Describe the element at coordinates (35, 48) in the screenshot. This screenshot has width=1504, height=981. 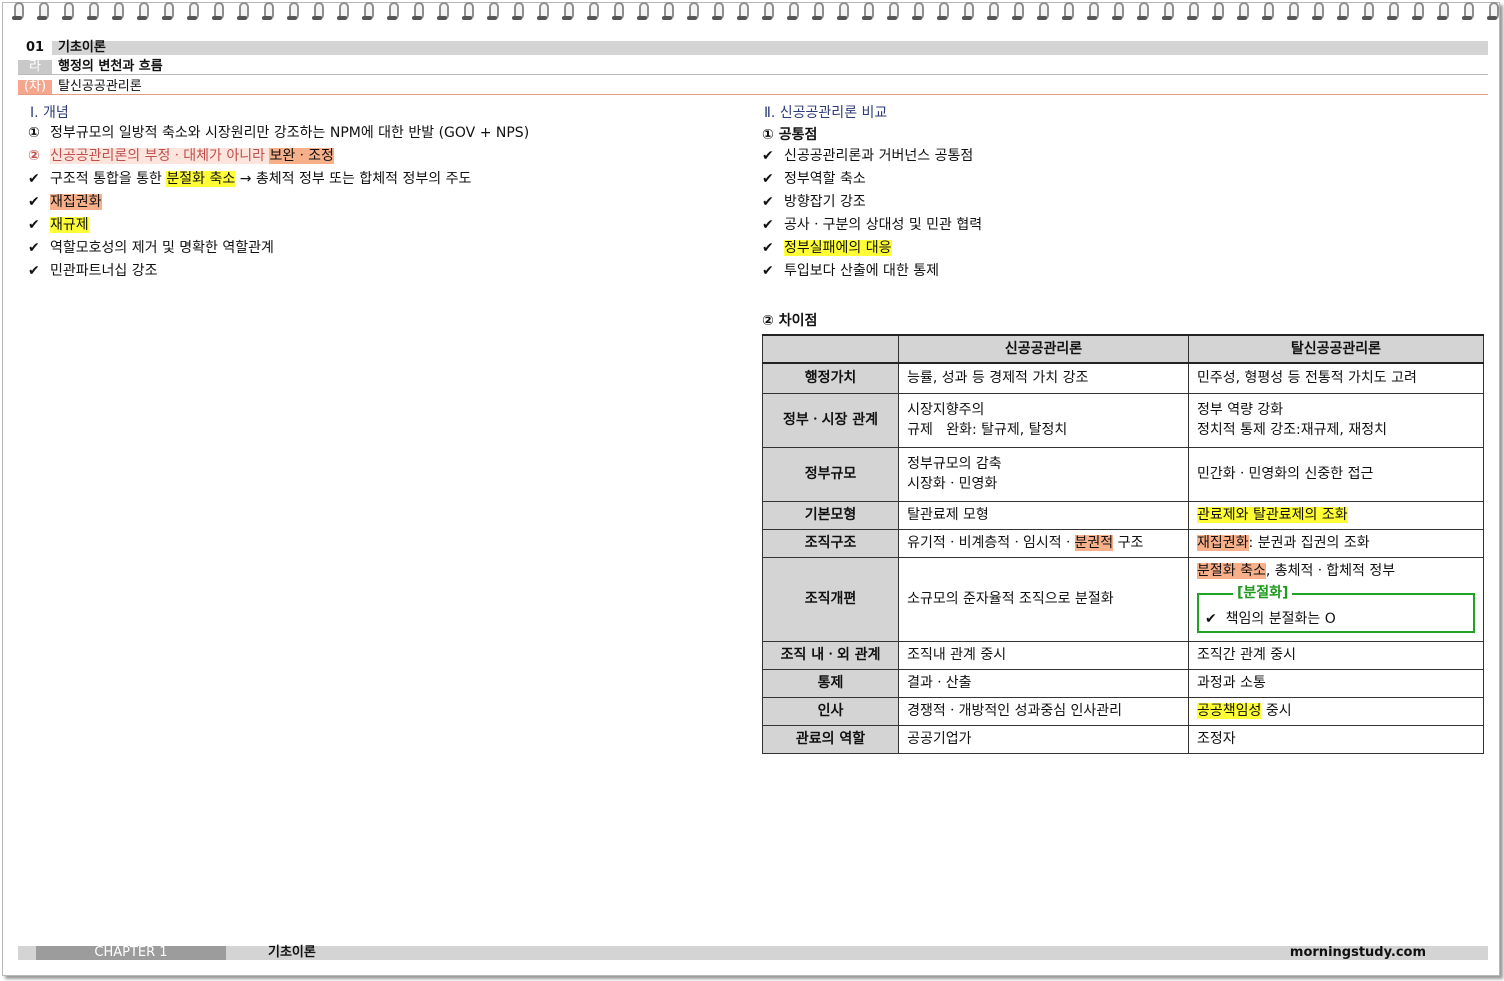
I see `chapter-number: 01` at that location.